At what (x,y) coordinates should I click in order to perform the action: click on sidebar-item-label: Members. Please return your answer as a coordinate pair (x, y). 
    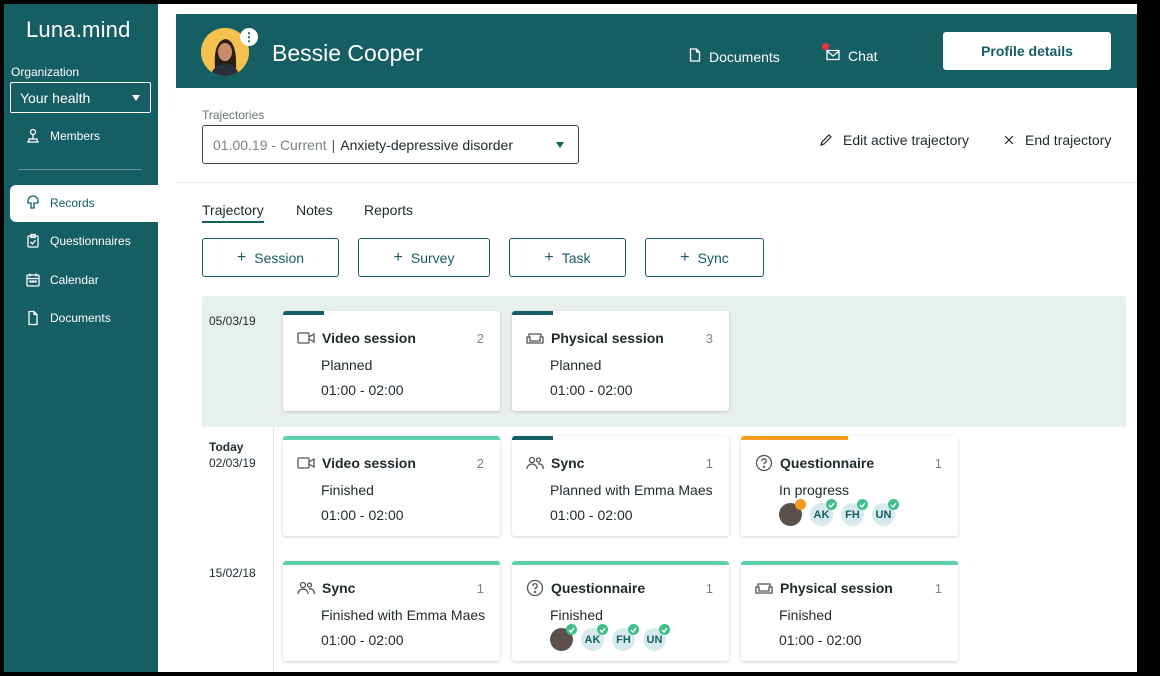
    Looking at the image, I should click on (75, 136).